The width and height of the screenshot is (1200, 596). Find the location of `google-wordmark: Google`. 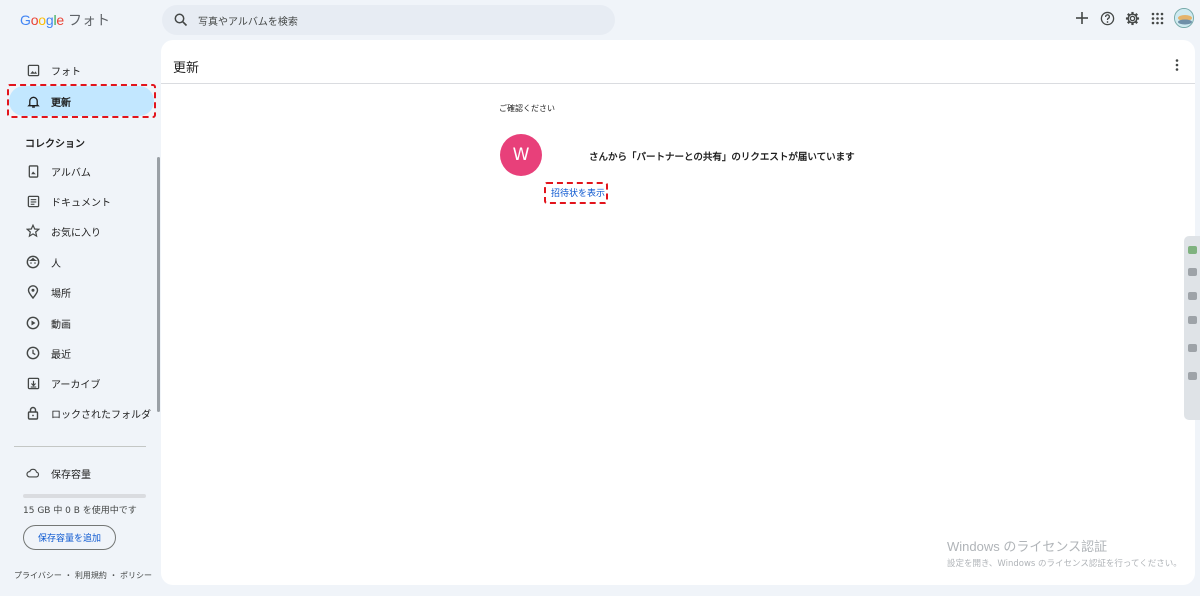

google-wordmark: Google is located at coordinates (42, 20).